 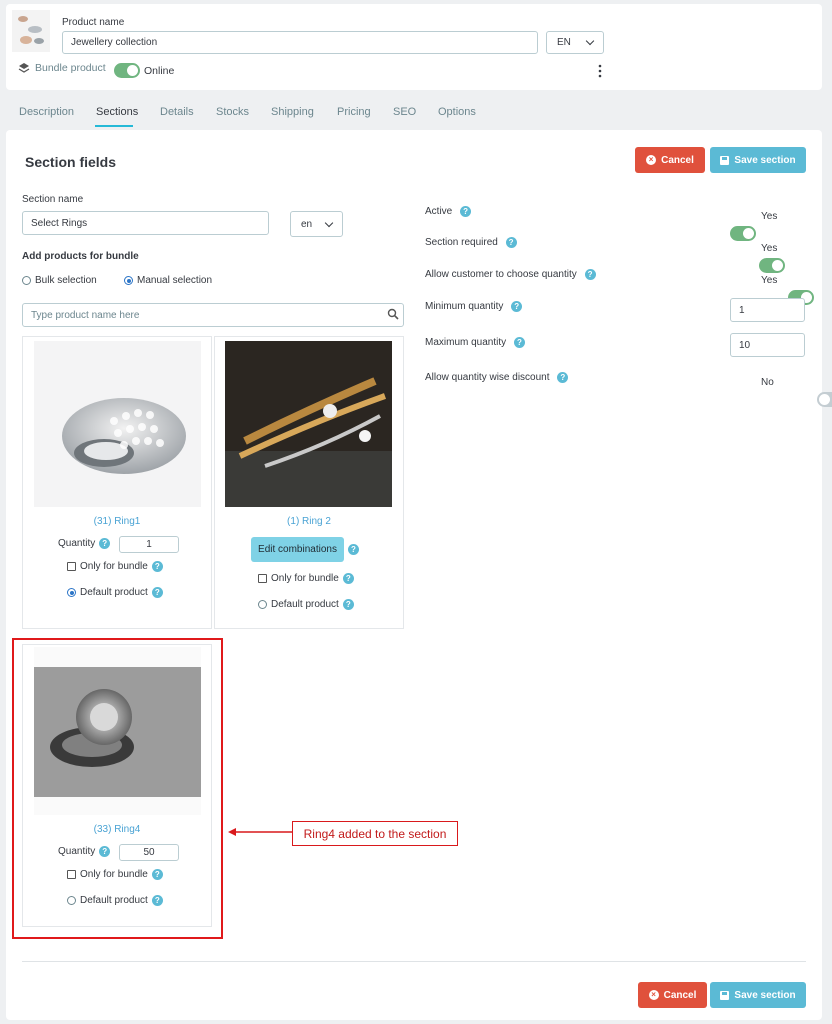 I want to click on cancel-label: Cancel, so click(x=677, y=160).